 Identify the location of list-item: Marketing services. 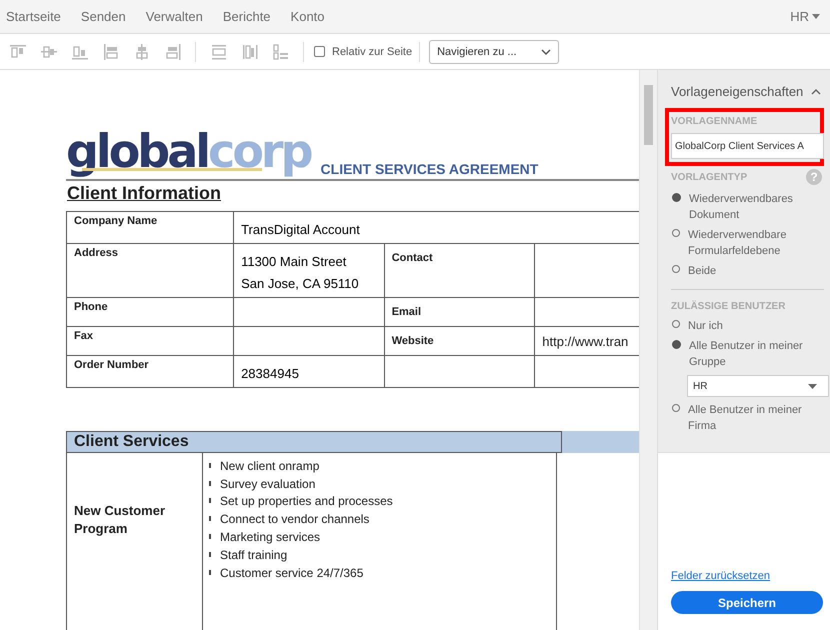
(270, 537).